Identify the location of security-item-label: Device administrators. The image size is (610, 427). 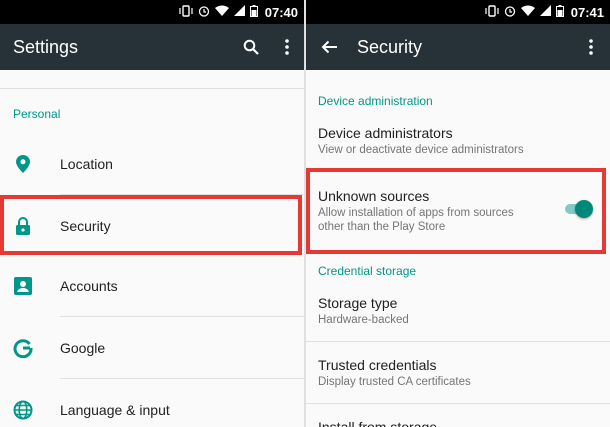
(385, 133).